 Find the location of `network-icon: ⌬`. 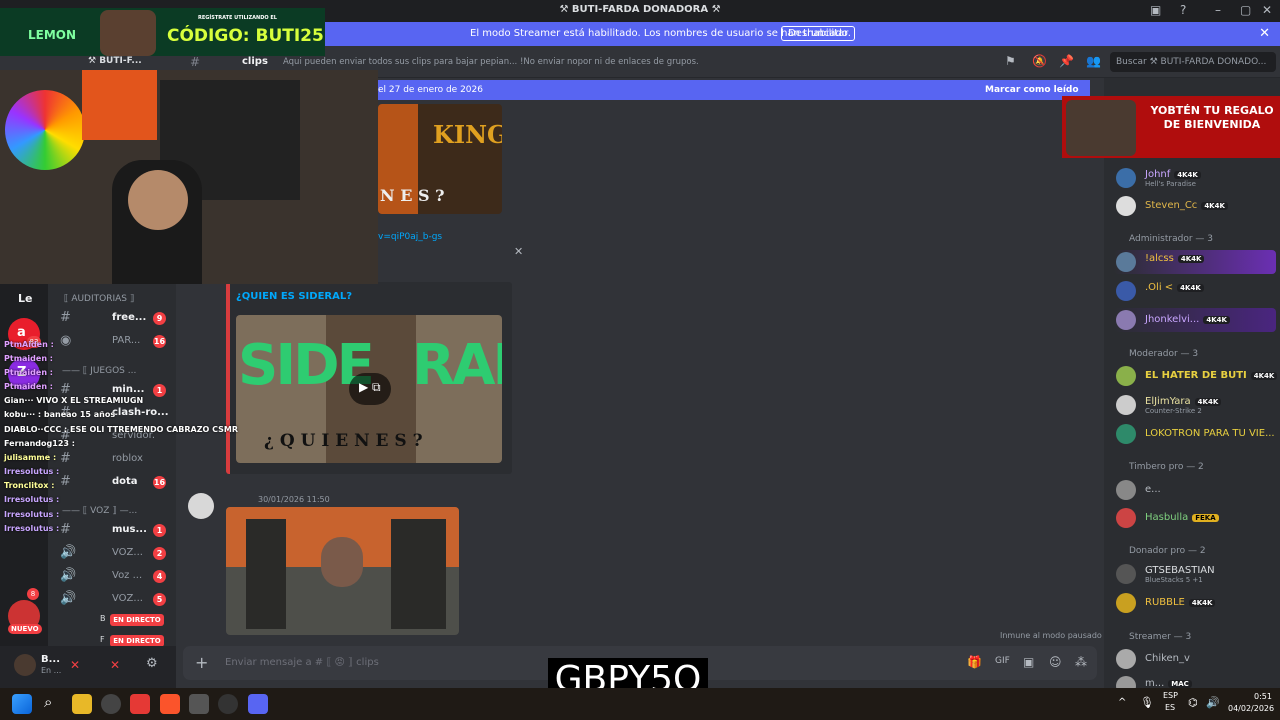

network-icon: ⌬ is located at coordinates (1193, 702).